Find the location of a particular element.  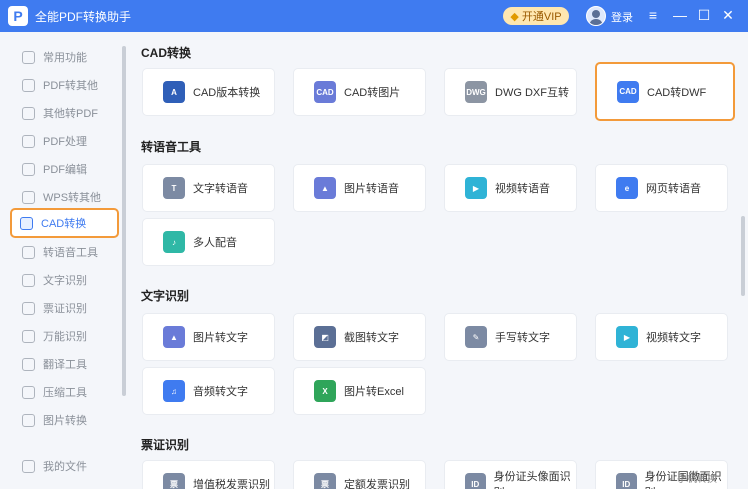

sidebar-item-label: 票证识别 is located at coordinates (65, 309).